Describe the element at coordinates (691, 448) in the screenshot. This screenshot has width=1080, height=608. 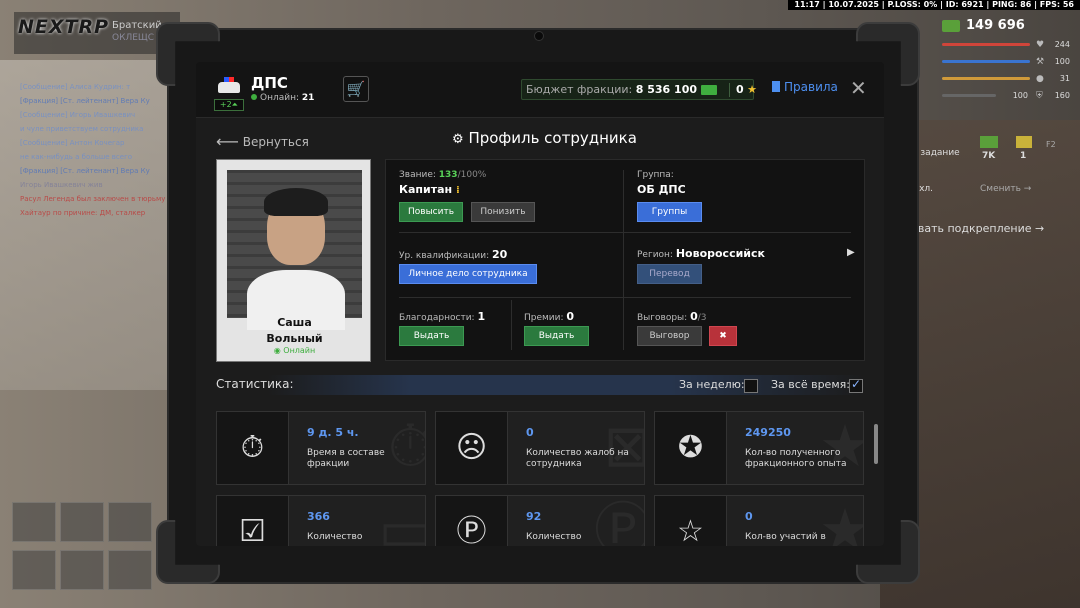
I see `exp-icon: ✪` at that location.